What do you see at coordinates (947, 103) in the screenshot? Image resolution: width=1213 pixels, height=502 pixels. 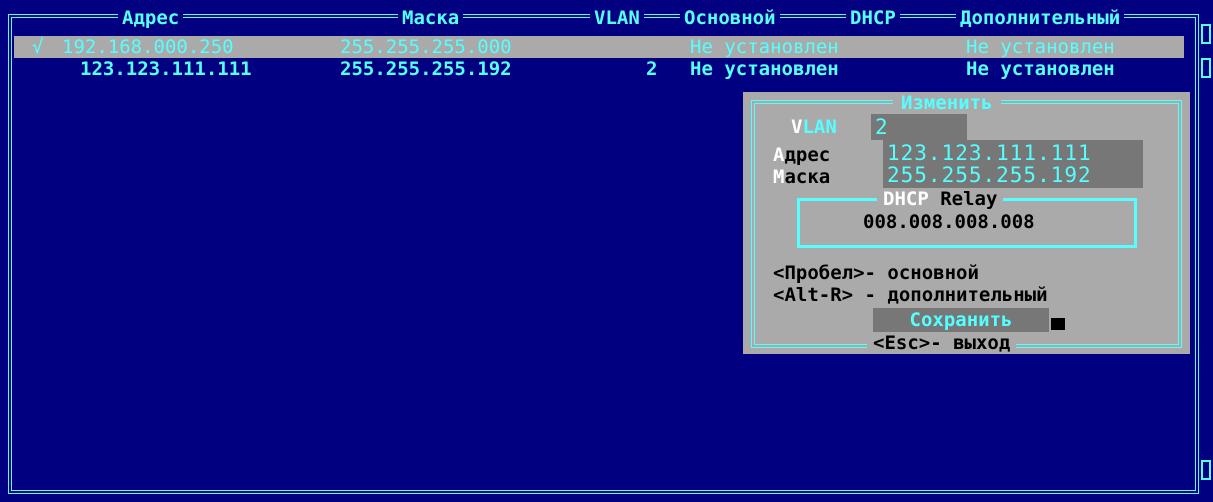 I see `dialog-title: Изменить` at bounding box center [947, 103].